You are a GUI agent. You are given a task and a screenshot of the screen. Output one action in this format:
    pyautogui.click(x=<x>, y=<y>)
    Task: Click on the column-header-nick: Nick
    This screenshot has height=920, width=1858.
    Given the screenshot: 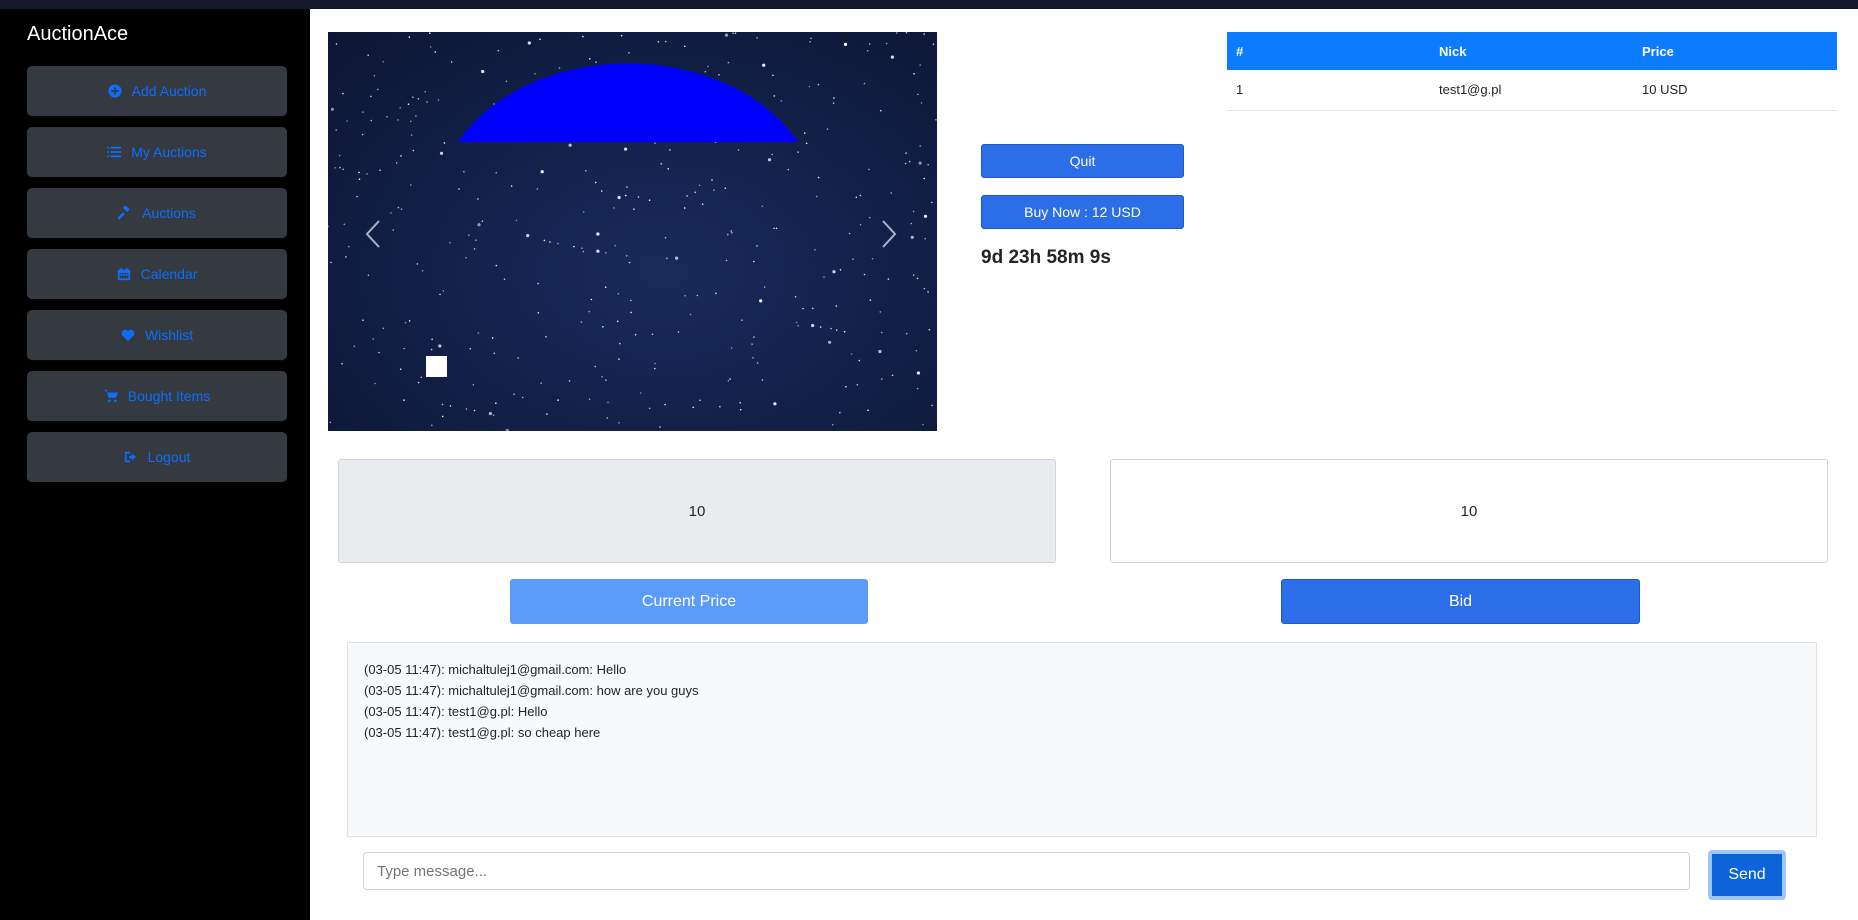 What is the action you would take?
    pyautogui.click(x=1531, y=51)
    